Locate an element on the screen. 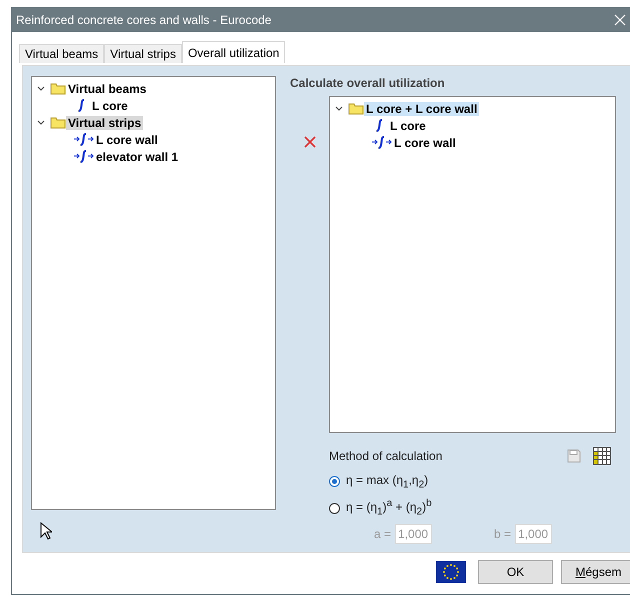 The width and height of the screenshot is (630, 596). dialog-button: OK is located at coordinates (515, 572).